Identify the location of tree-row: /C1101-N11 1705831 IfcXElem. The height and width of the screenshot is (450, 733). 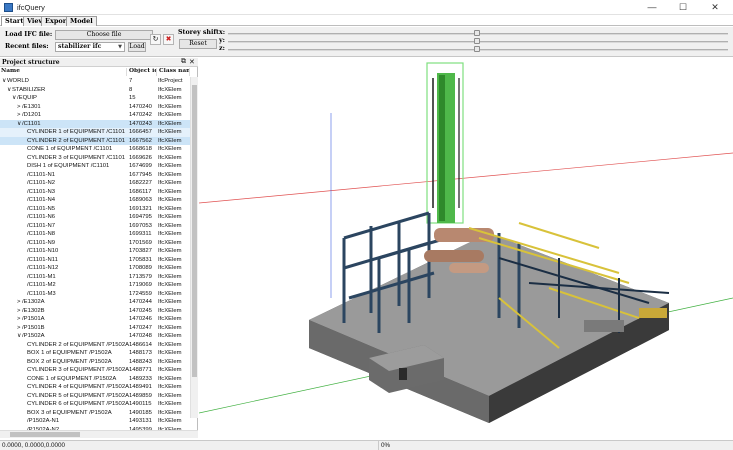
(95, 260).